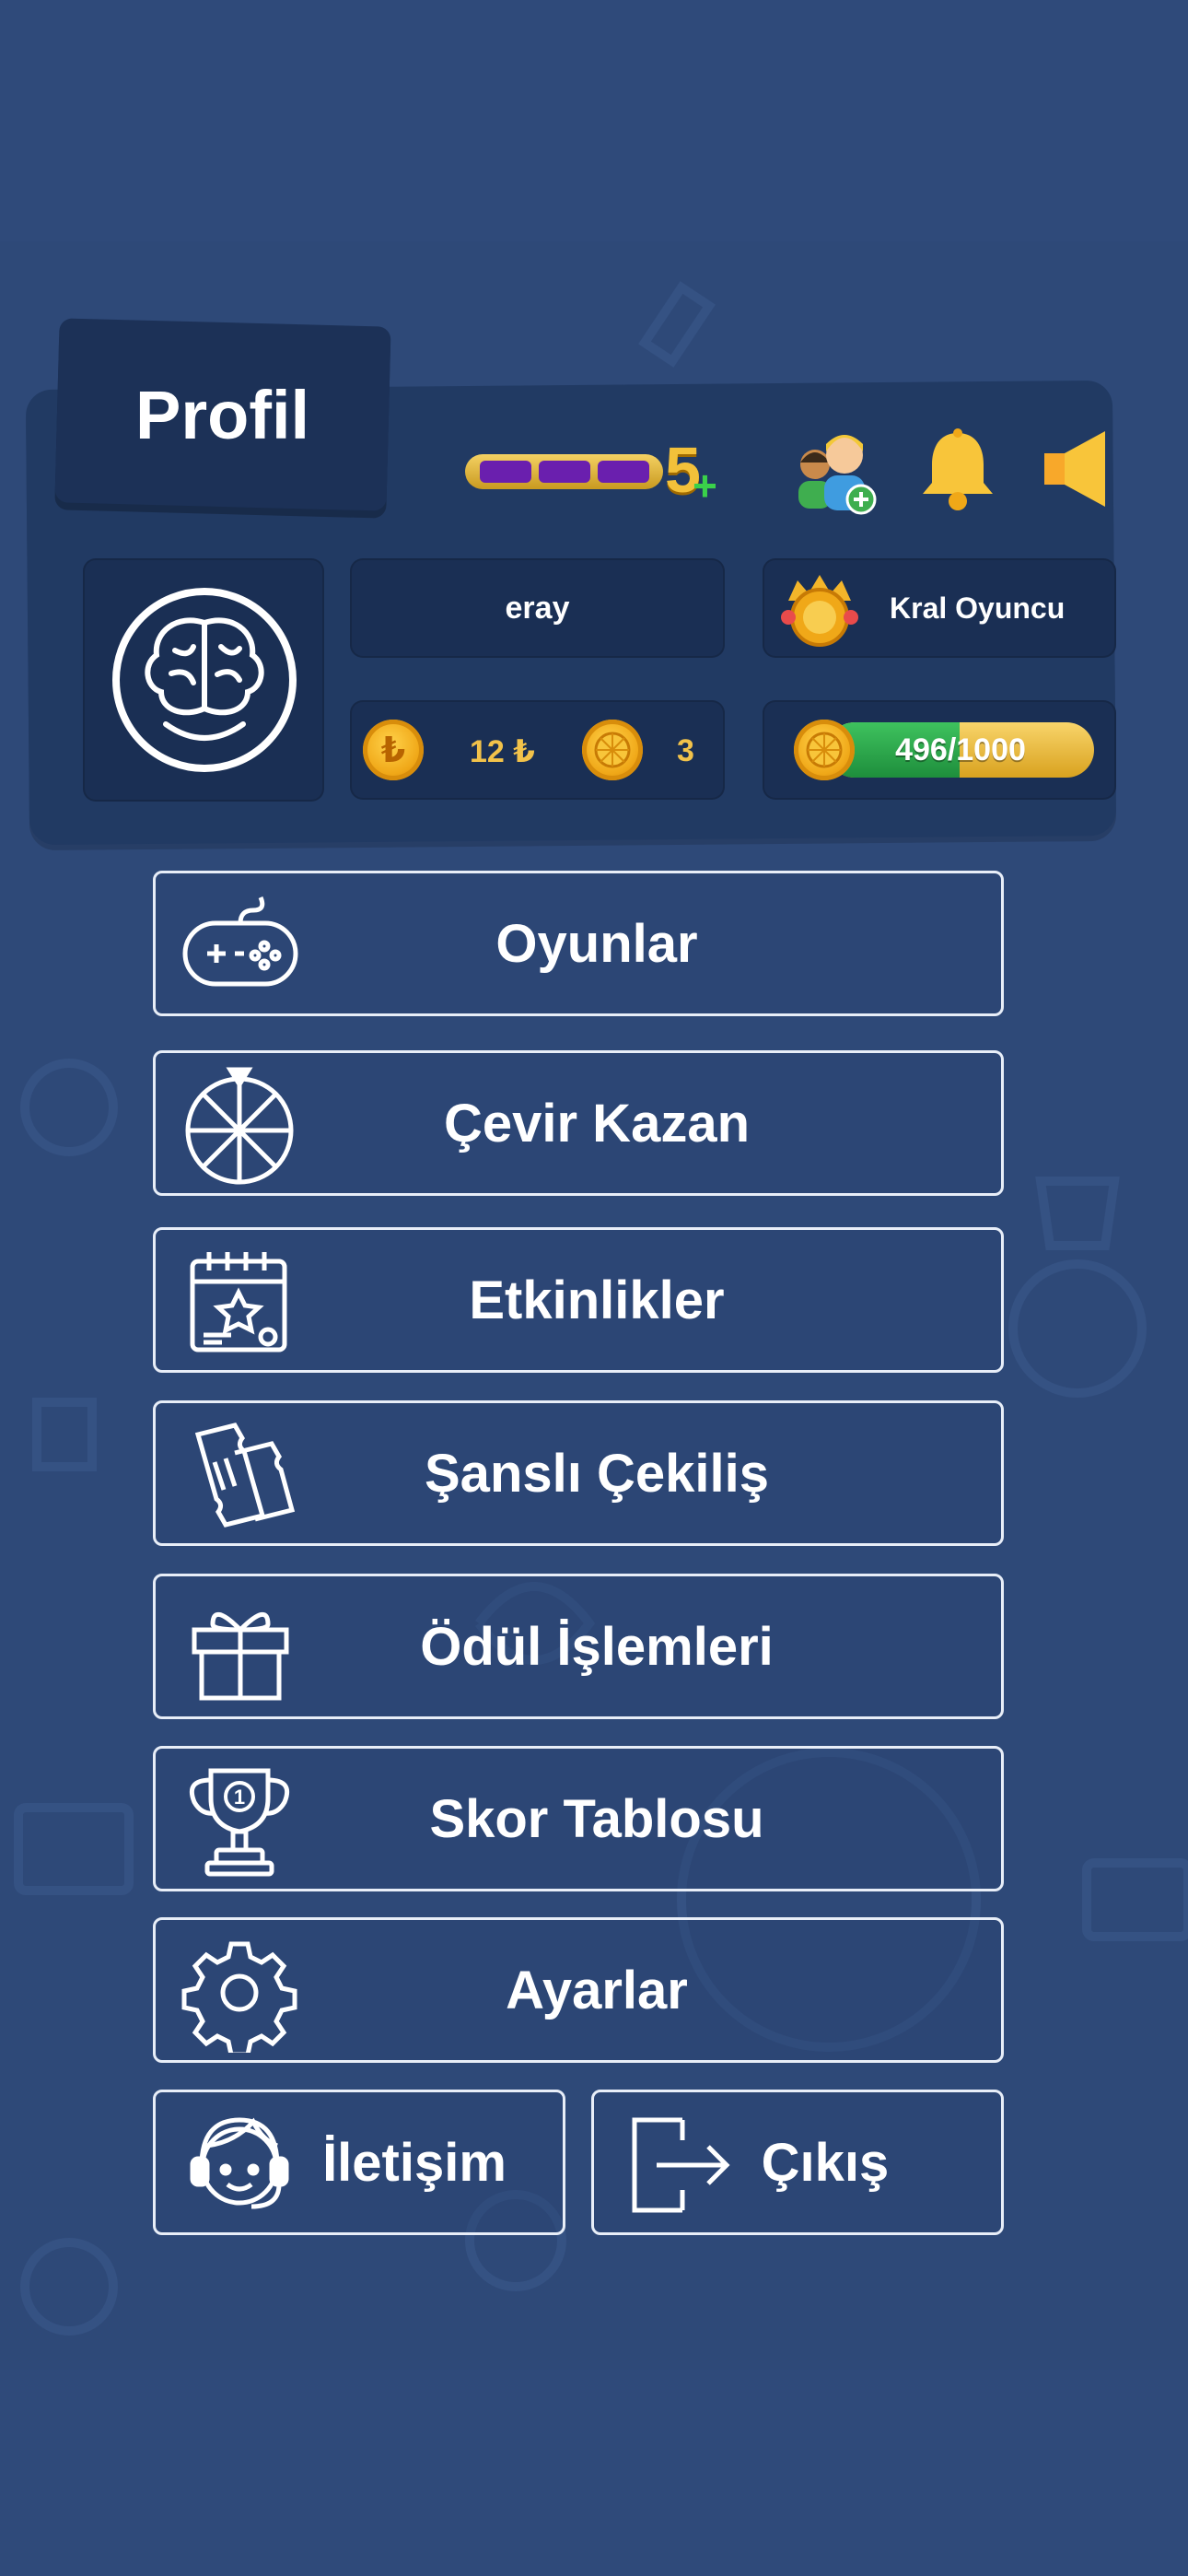 The image size is (1188, 2576). I want to click on xp-field: 496/1000, so click(939, 750).